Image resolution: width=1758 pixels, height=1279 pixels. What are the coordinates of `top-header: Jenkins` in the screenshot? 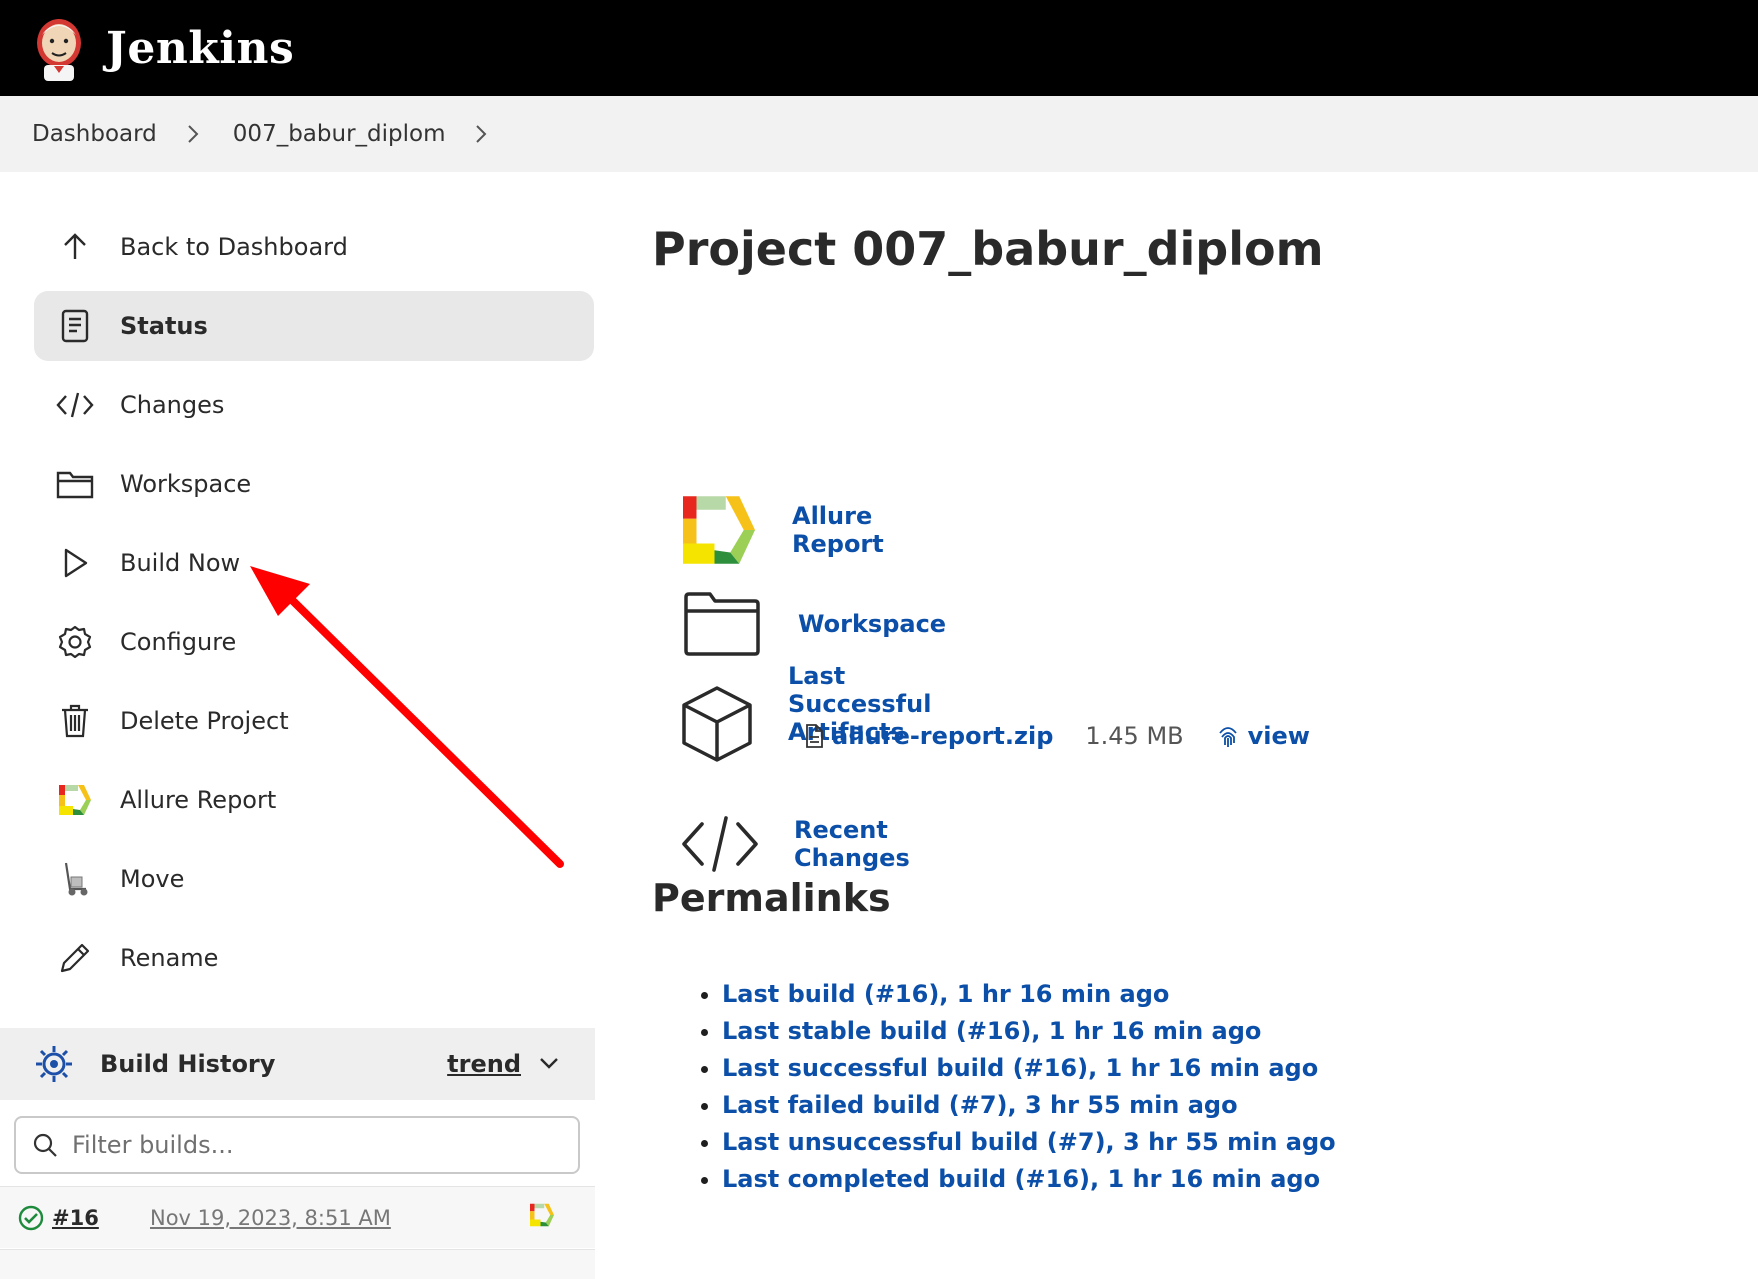 It's located at (879, 48).